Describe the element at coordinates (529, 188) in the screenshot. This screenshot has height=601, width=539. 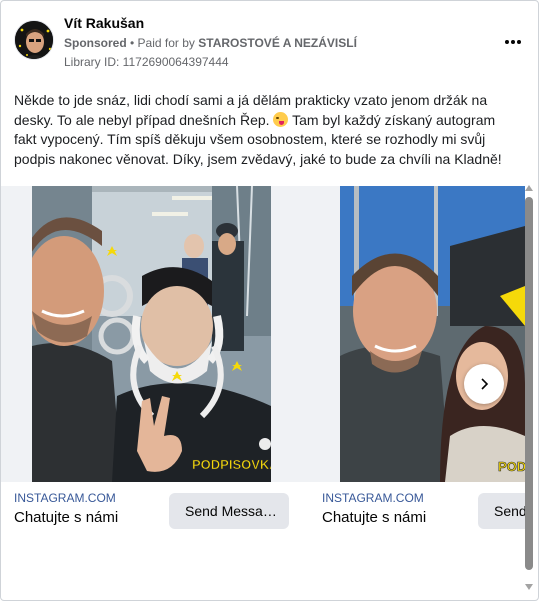
I see `scroll-up-arrow-icon` at that location.